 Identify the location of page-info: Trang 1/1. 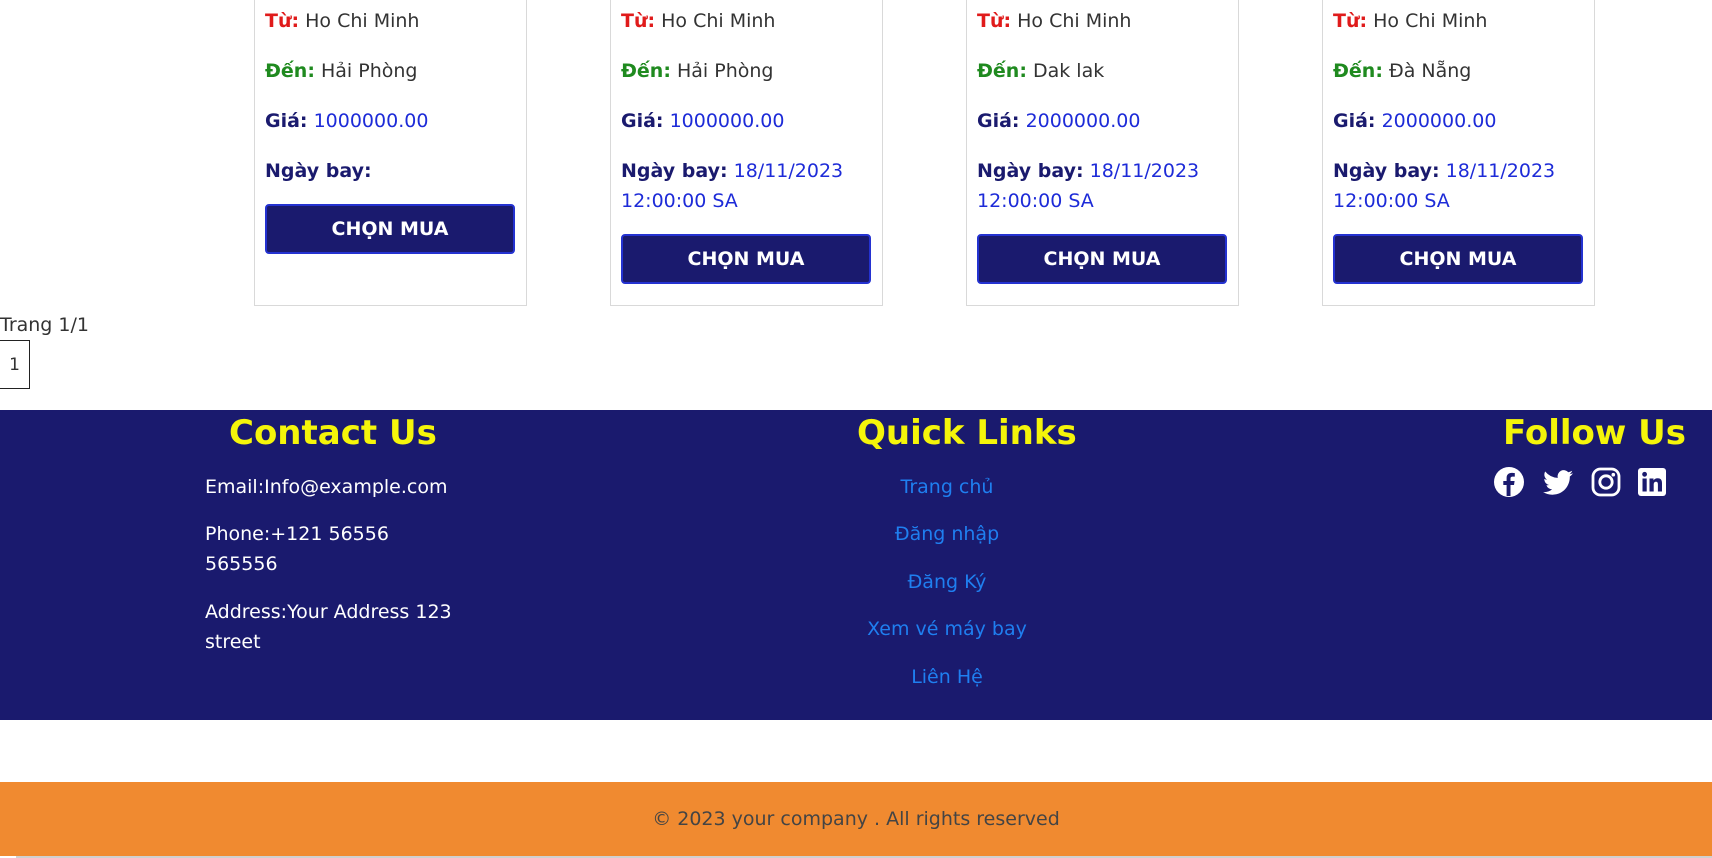
(44, 325).